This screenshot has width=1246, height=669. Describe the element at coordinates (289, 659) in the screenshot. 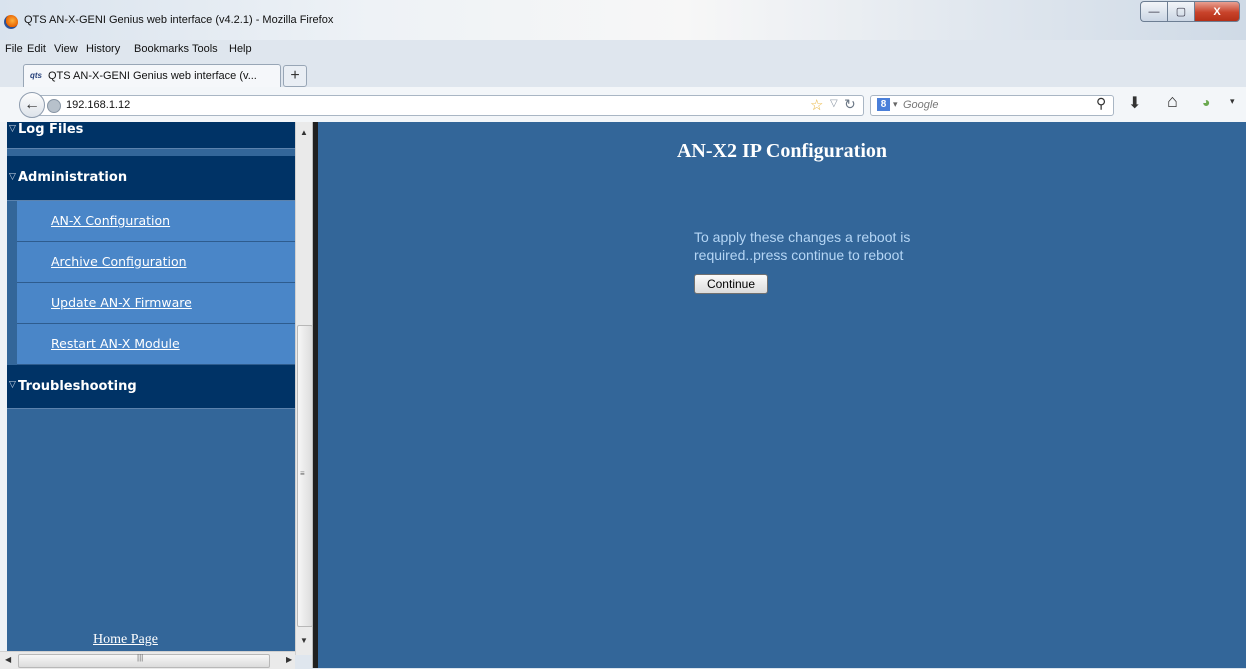

I see `scroll-right-icon: ▶` at that location.